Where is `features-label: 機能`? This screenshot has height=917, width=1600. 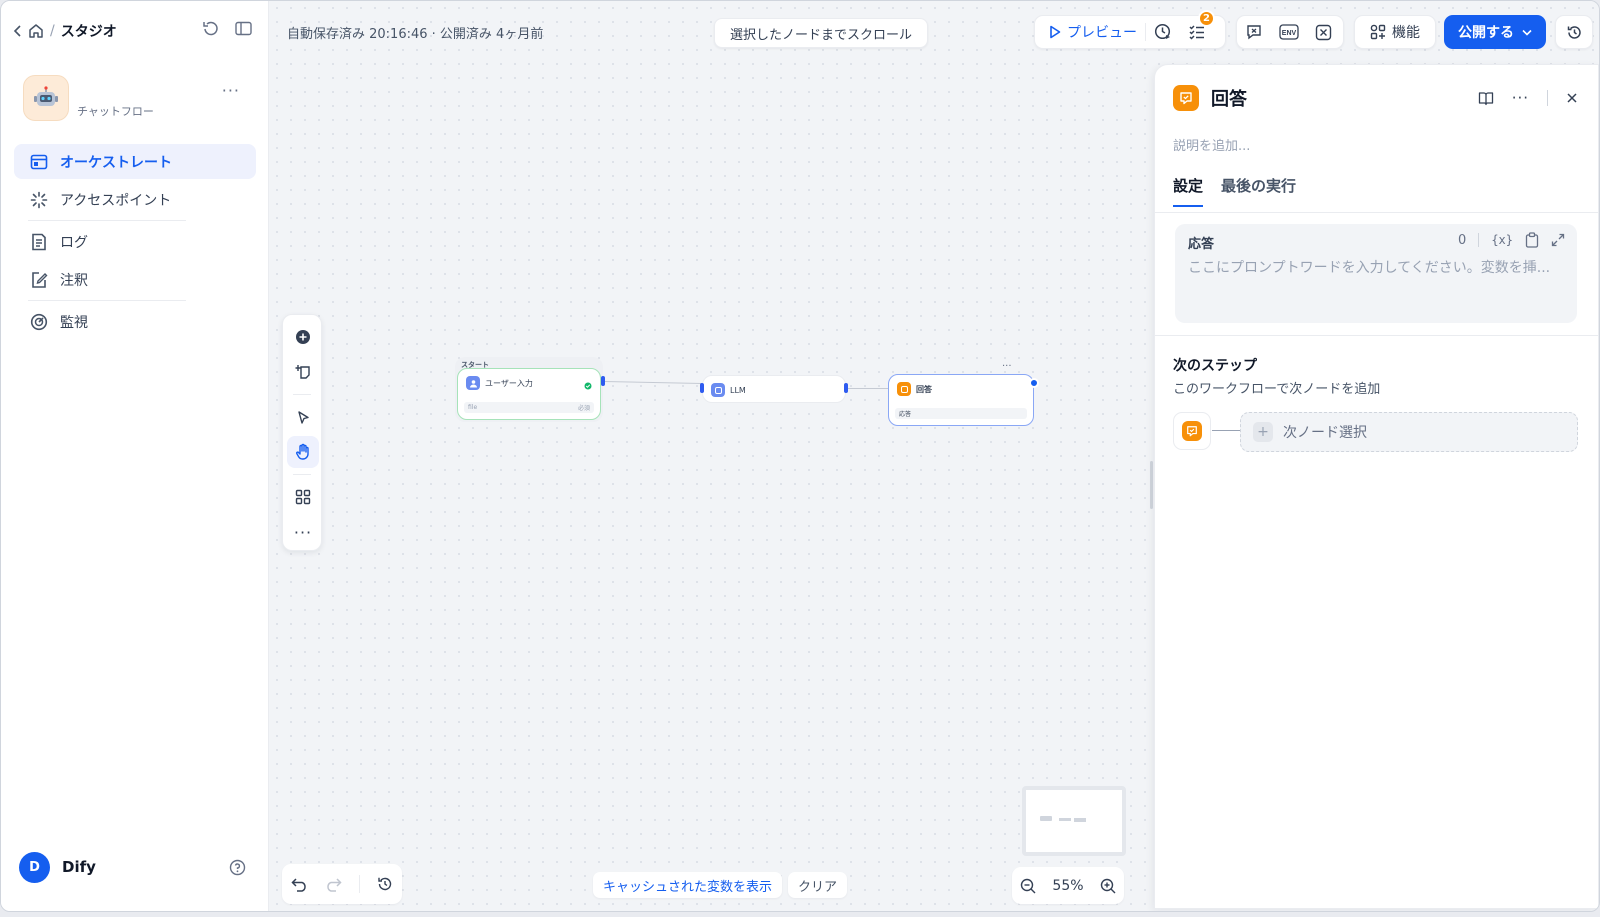
features-label: 機能 is located at coordinates (1406, 33).